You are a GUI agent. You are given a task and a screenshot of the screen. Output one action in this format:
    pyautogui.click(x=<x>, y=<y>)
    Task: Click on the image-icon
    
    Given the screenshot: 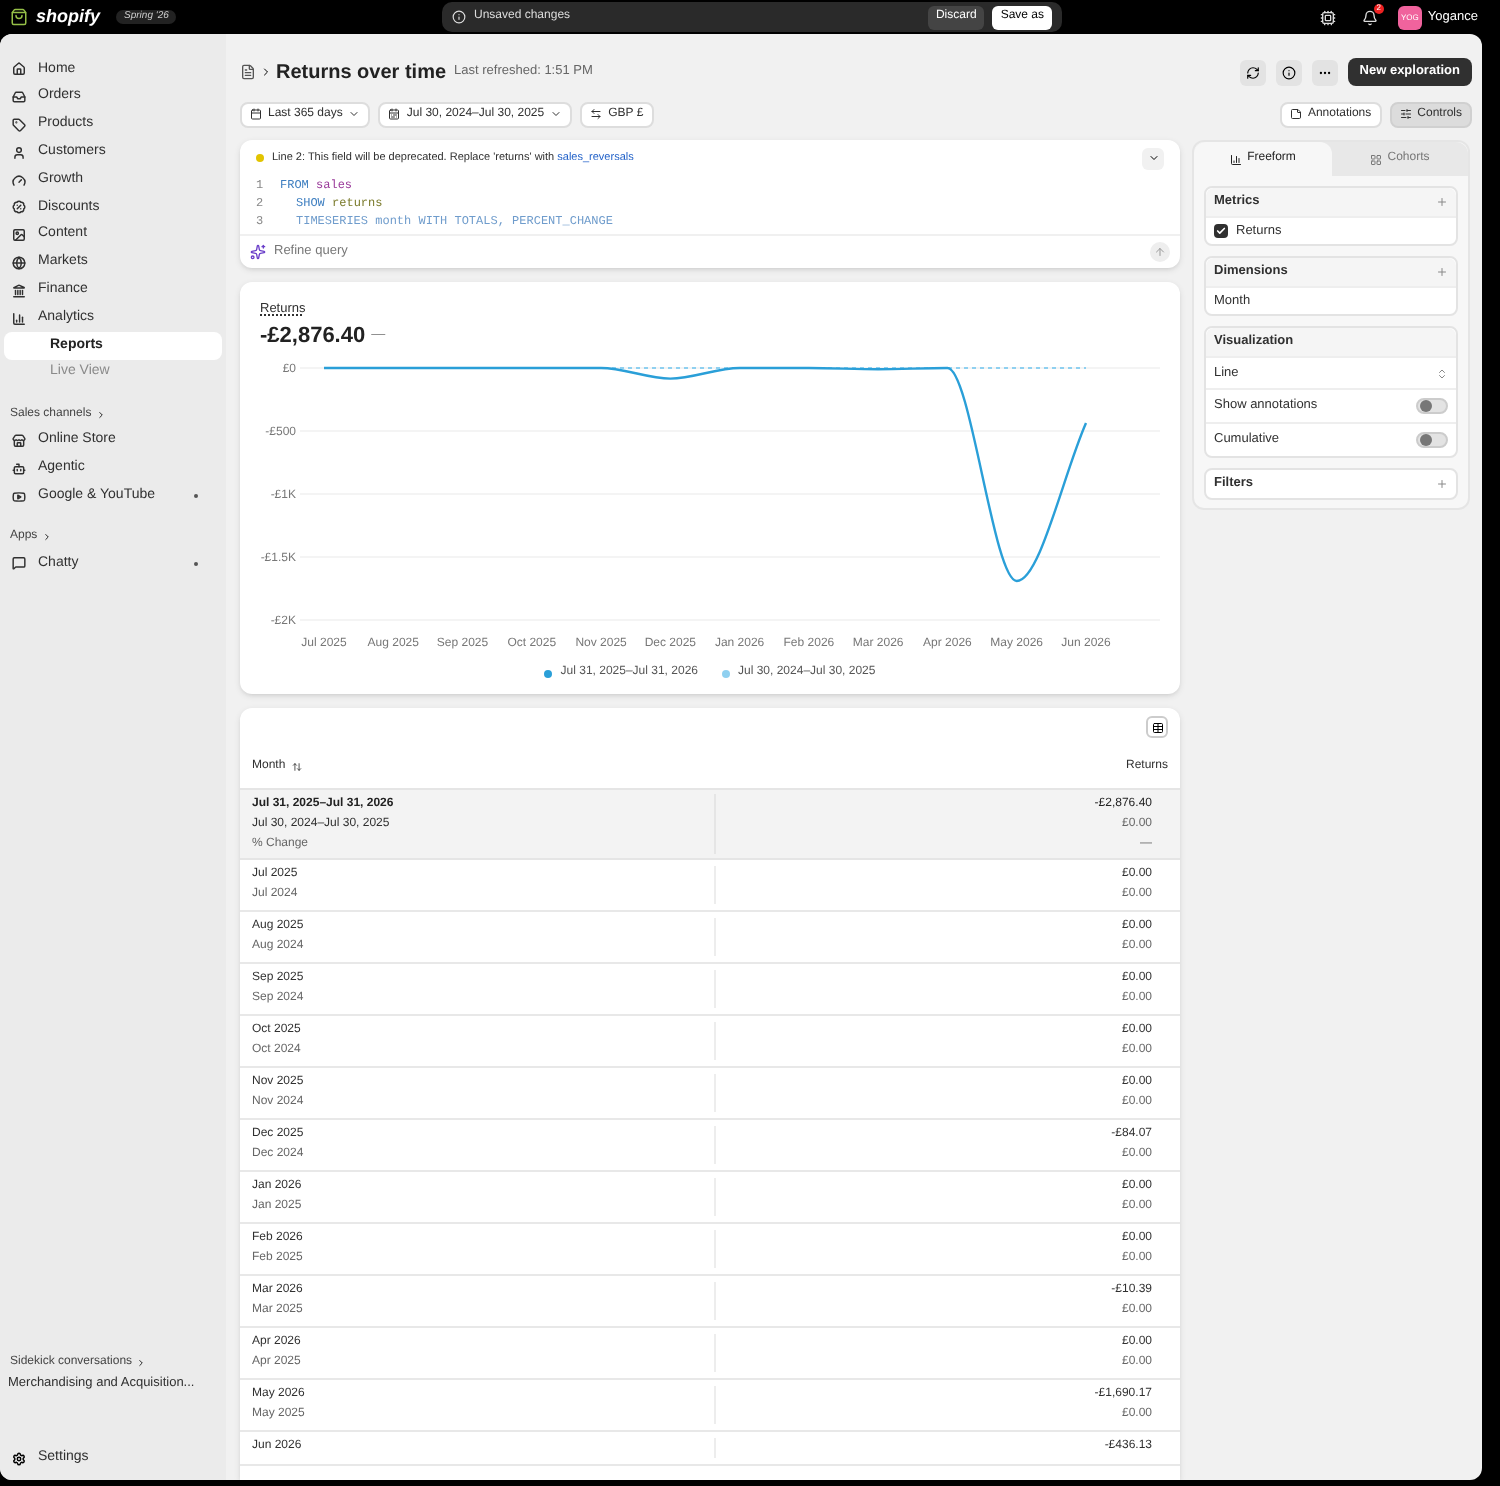 What is the action you would take?
    pyautogui.click(x=19, y=235)
    